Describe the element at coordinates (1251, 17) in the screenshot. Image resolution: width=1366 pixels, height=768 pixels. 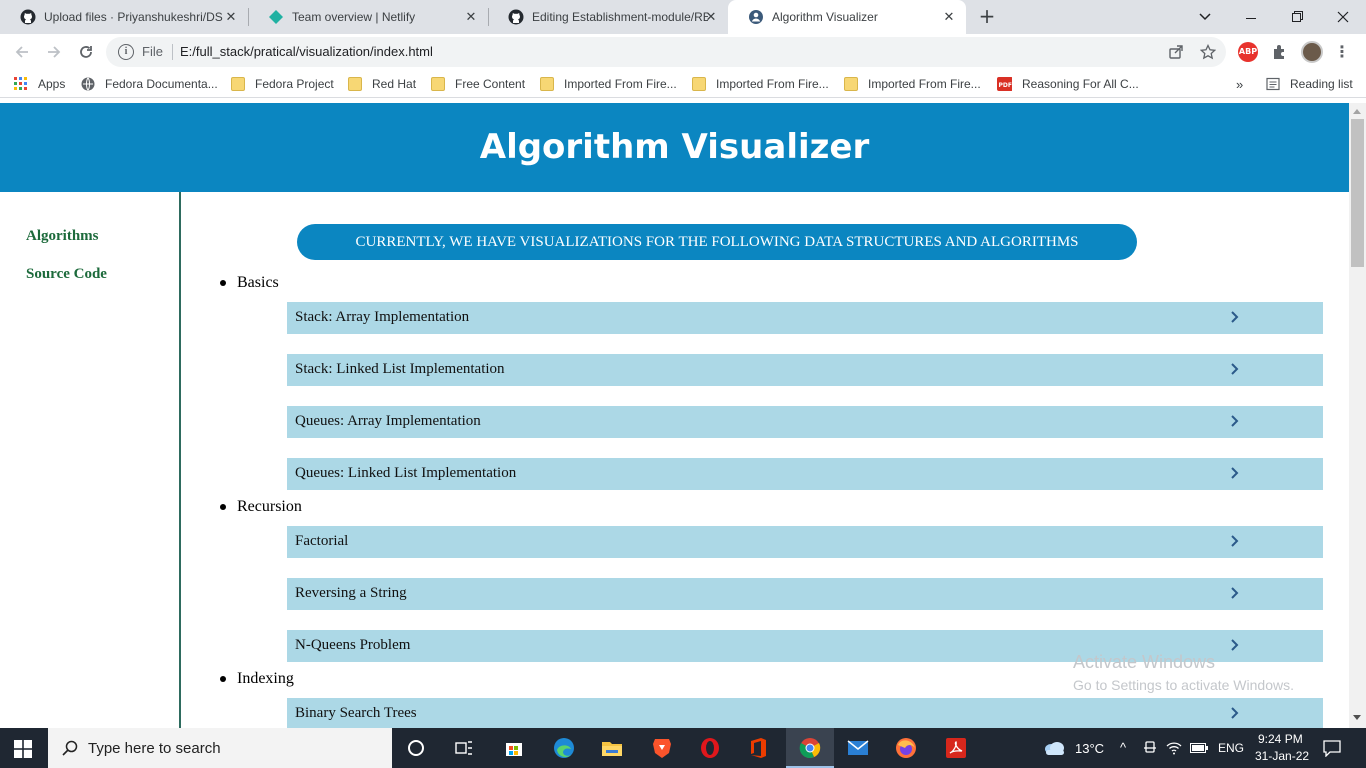
I see `minimize-button` at that location.